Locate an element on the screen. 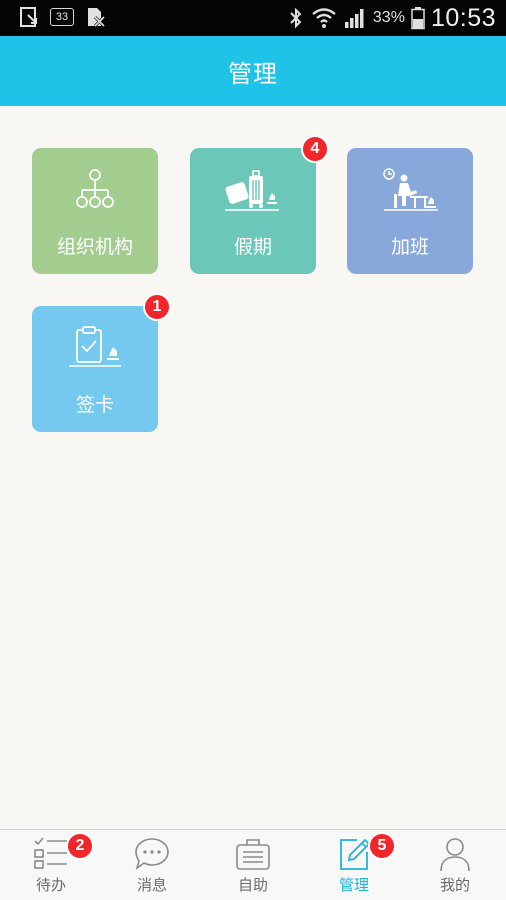  download-notification-icon is located at coordinates (28, 17).